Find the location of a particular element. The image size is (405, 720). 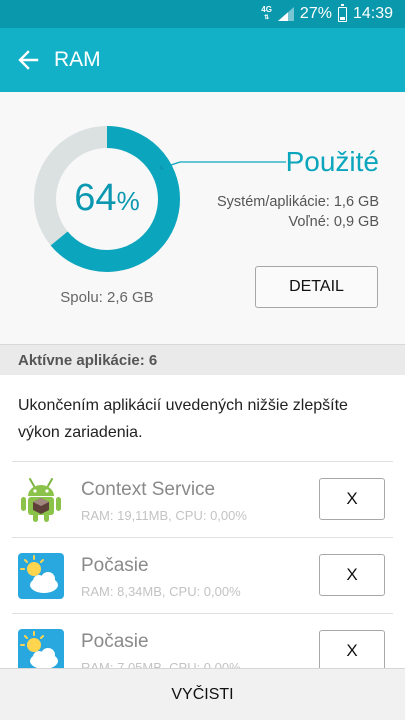

clear-all-button: VYČISTI is located at coordinates (202, 694).